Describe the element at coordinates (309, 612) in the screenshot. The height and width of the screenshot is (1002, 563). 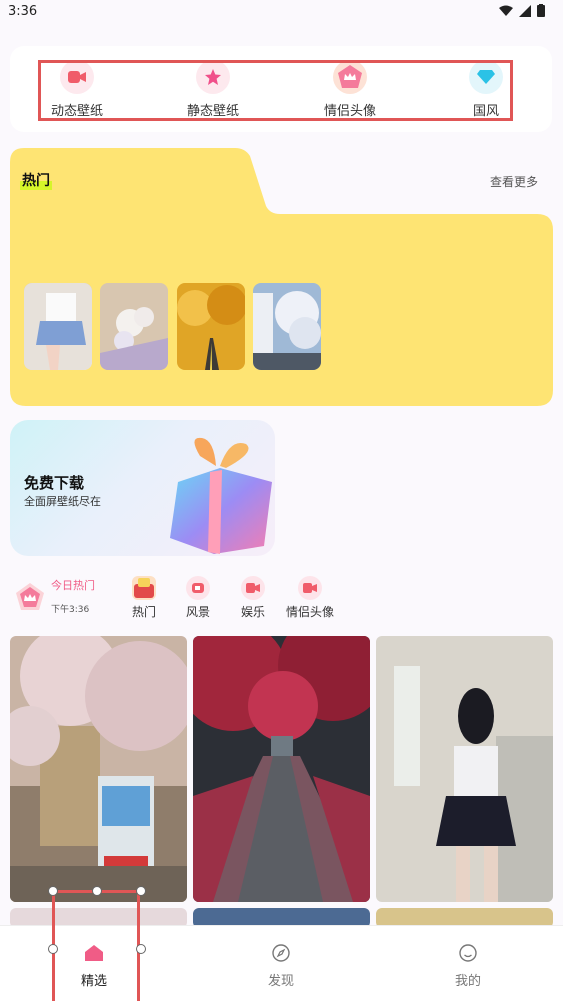
I see `tag-label: 情侣头像` at that location.